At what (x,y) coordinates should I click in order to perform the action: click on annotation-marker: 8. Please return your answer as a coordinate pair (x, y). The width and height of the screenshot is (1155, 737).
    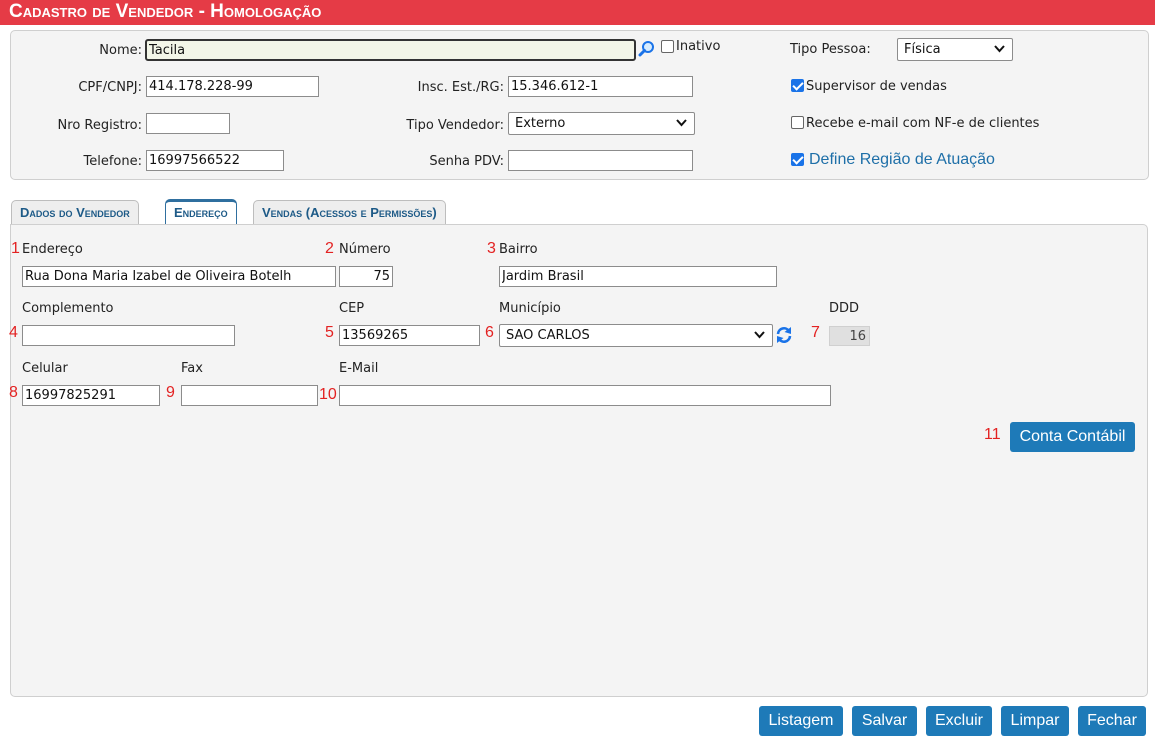
    Looking at the image, I should click on (13, 392).